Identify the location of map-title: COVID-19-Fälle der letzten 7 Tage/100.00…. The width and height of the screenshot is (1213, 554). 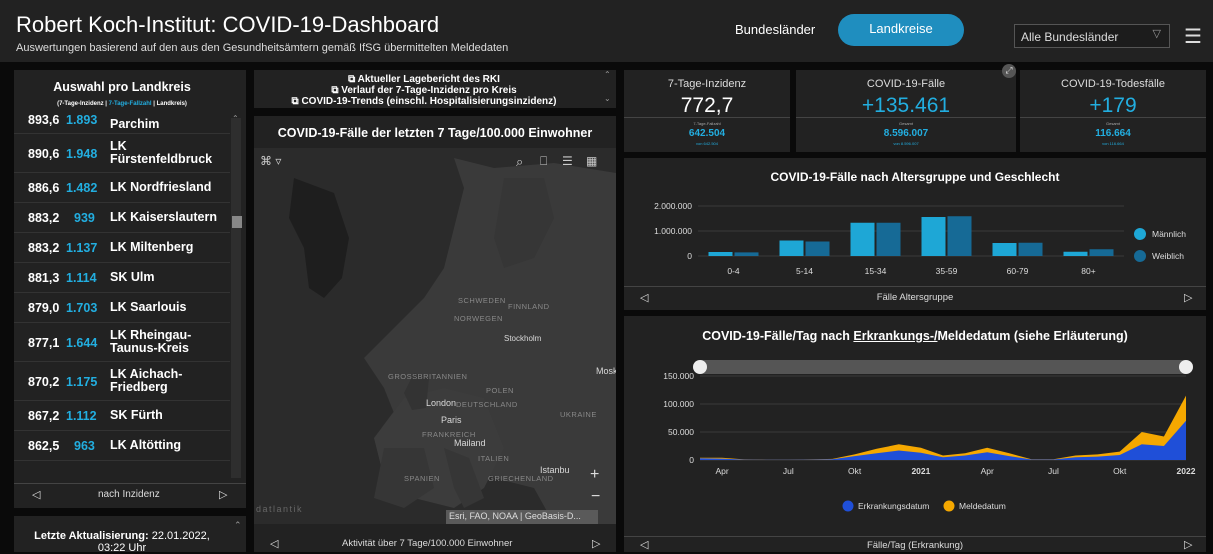
(435, 133).